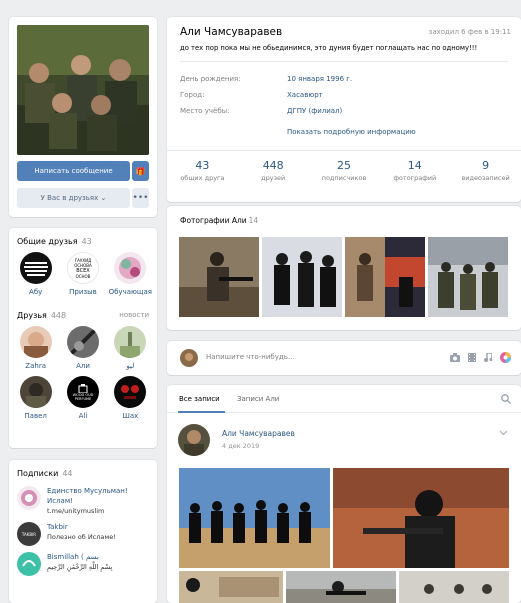 The width and height of the screenshot is (521, 603). Describe the element at coordinates (319, 79) in the screenshot. I see `info-value: 10 января 1996 г.` at that location.